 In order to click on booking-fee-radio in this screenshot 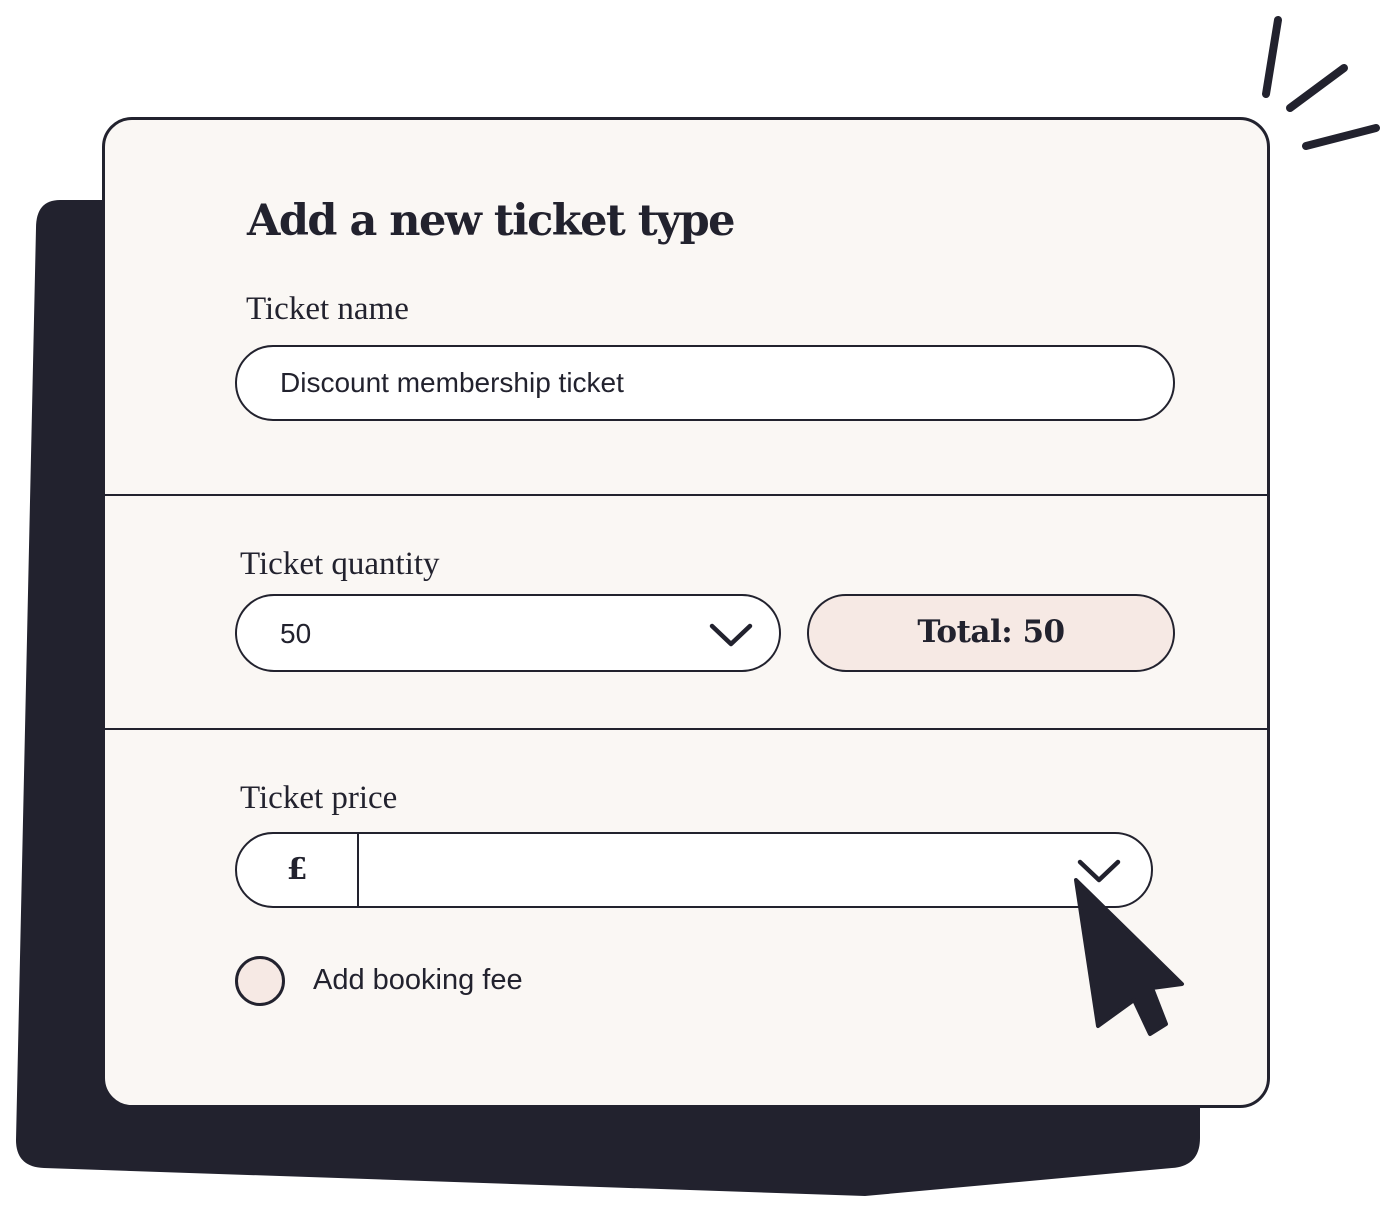, I will do `click(260, 981)`.